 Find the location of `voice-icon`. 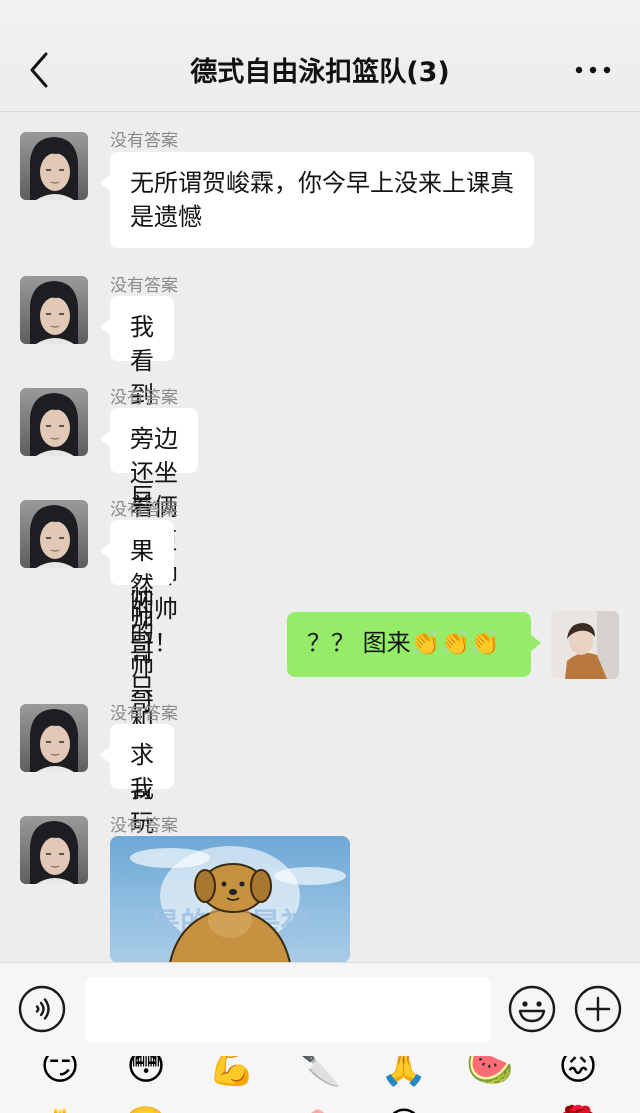

voice-icon is located at coordinates (42, 1009).